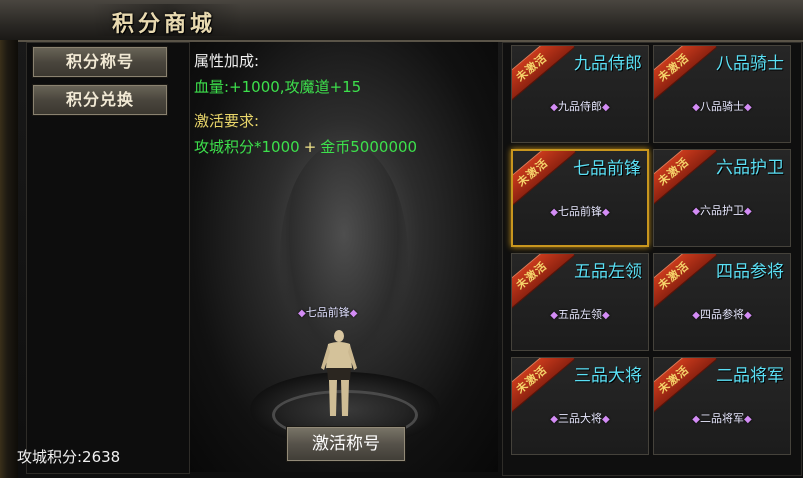 This screenshot has height=478, width=803. Describe the element at coordinates (310, 147) in the screenshot. I see `requirement-plus: +` at that location.